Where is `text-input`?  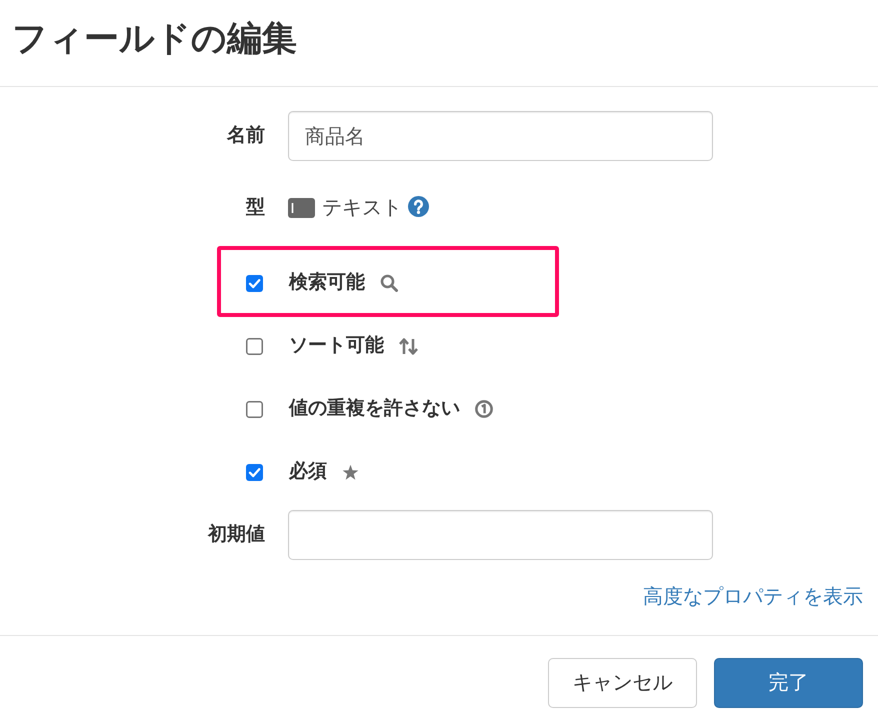
text-input is located at coordinates (500, 535).